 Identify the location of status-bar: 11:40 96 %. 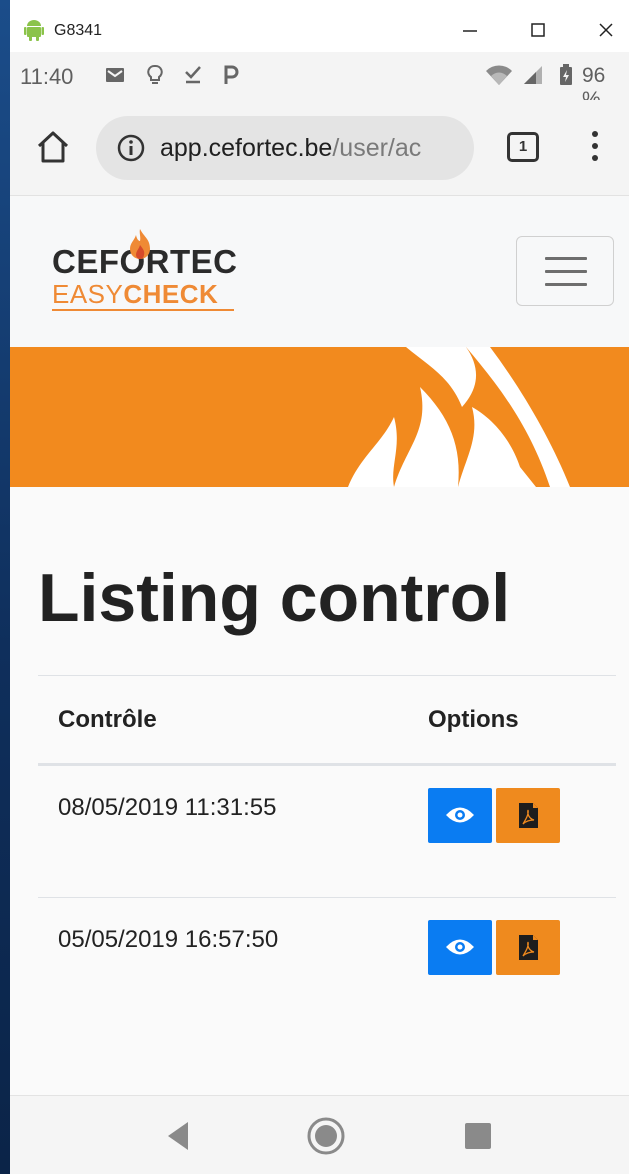
(319, 81).